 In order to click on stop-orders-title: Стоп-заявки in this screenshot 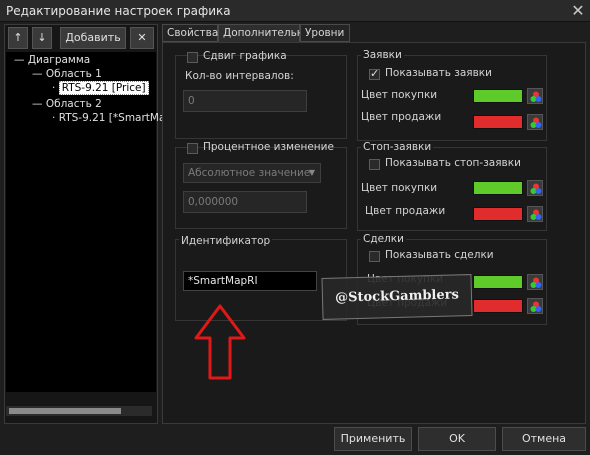, I will do `click(397, 147)`.